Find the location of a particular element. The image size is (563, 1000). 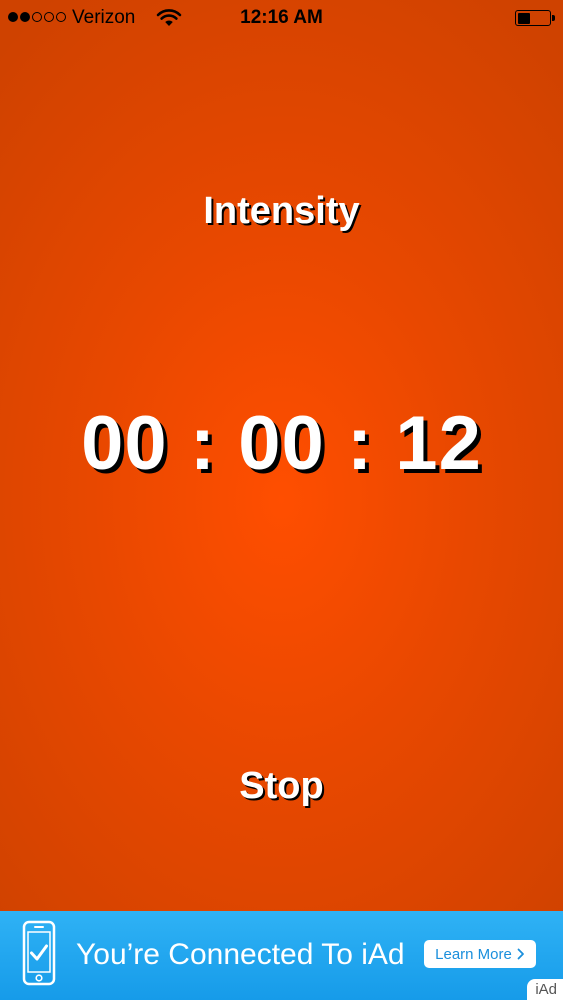

status-time: 12:16 AM is located at coordinates (281, 17).